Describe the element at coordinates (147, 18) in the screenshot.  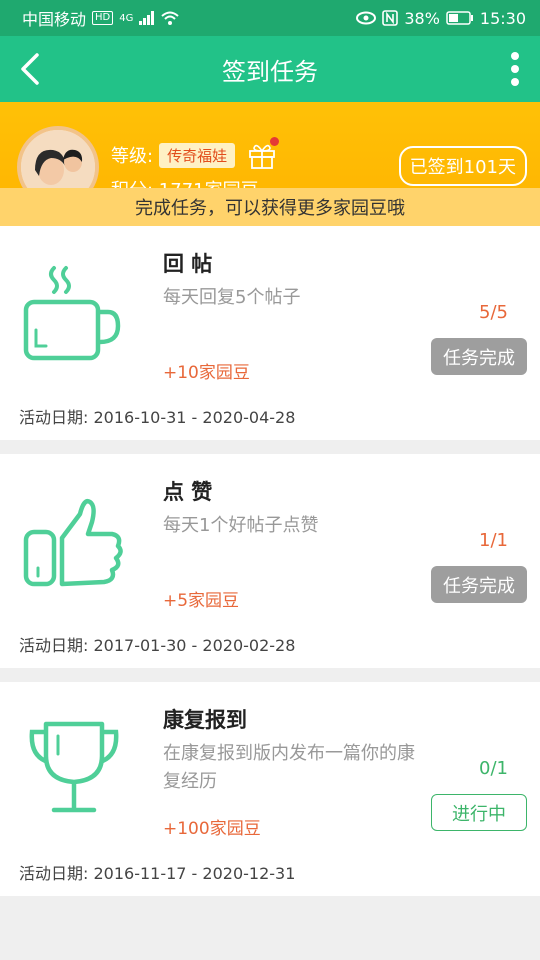
I see `signal-icon` at that location.